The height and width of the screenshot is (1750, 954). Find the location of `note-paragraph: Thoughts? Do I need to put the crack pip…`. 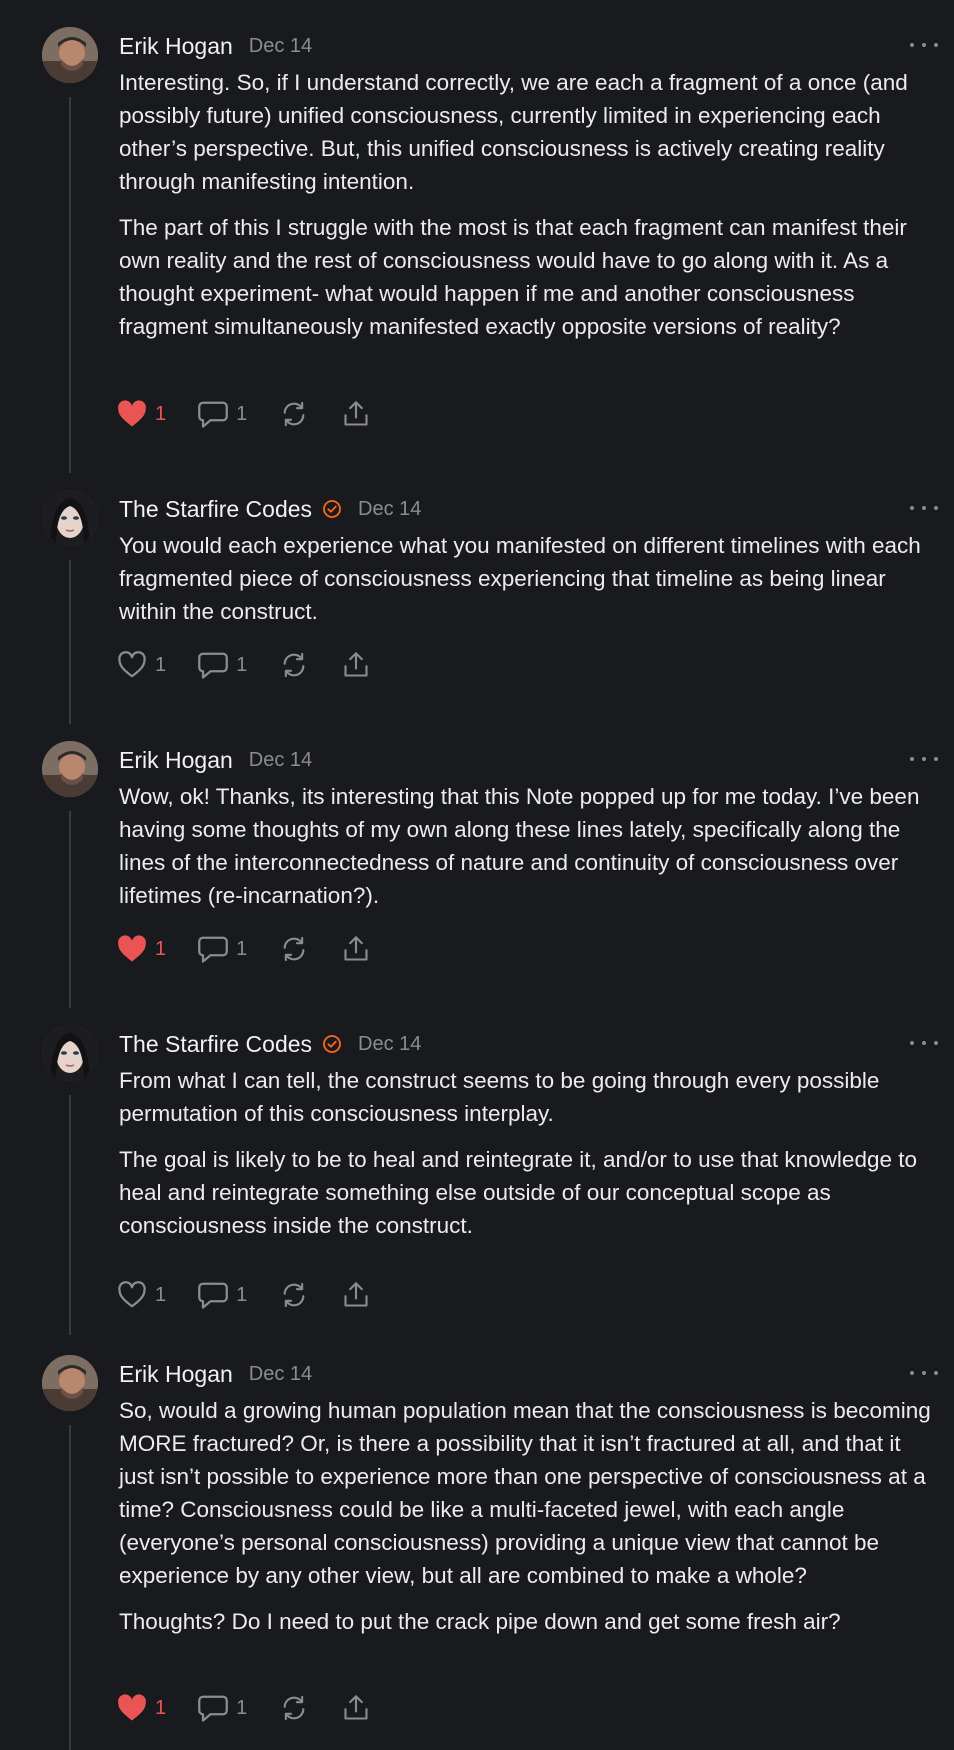

note-paragraph: Thoughts? Do I need to put the crack pip… is located at coordinates (480, 1621).